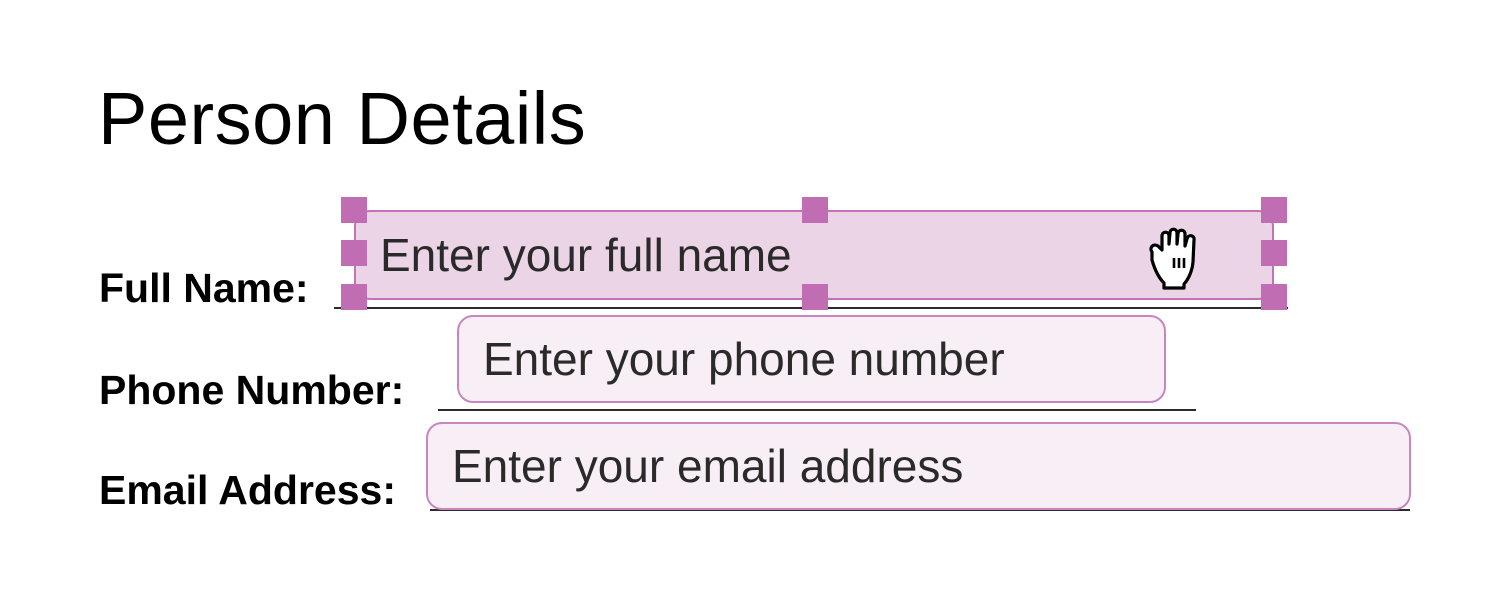 This screenshot has height=598, width=1512. Describe the element at coordinates (815, 297) in the screenshot. I see `resize-handle-bottom-center` at that location.